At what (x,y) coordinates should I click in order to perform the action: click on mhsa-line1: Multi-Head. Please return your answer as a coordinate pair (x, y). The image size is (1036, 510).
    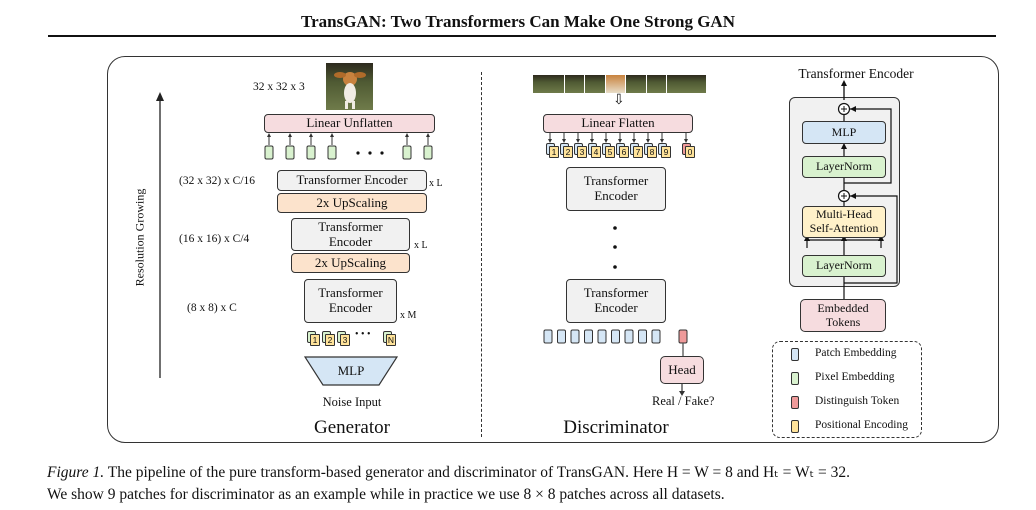
    Looking at the image, I should click on (844, 214).